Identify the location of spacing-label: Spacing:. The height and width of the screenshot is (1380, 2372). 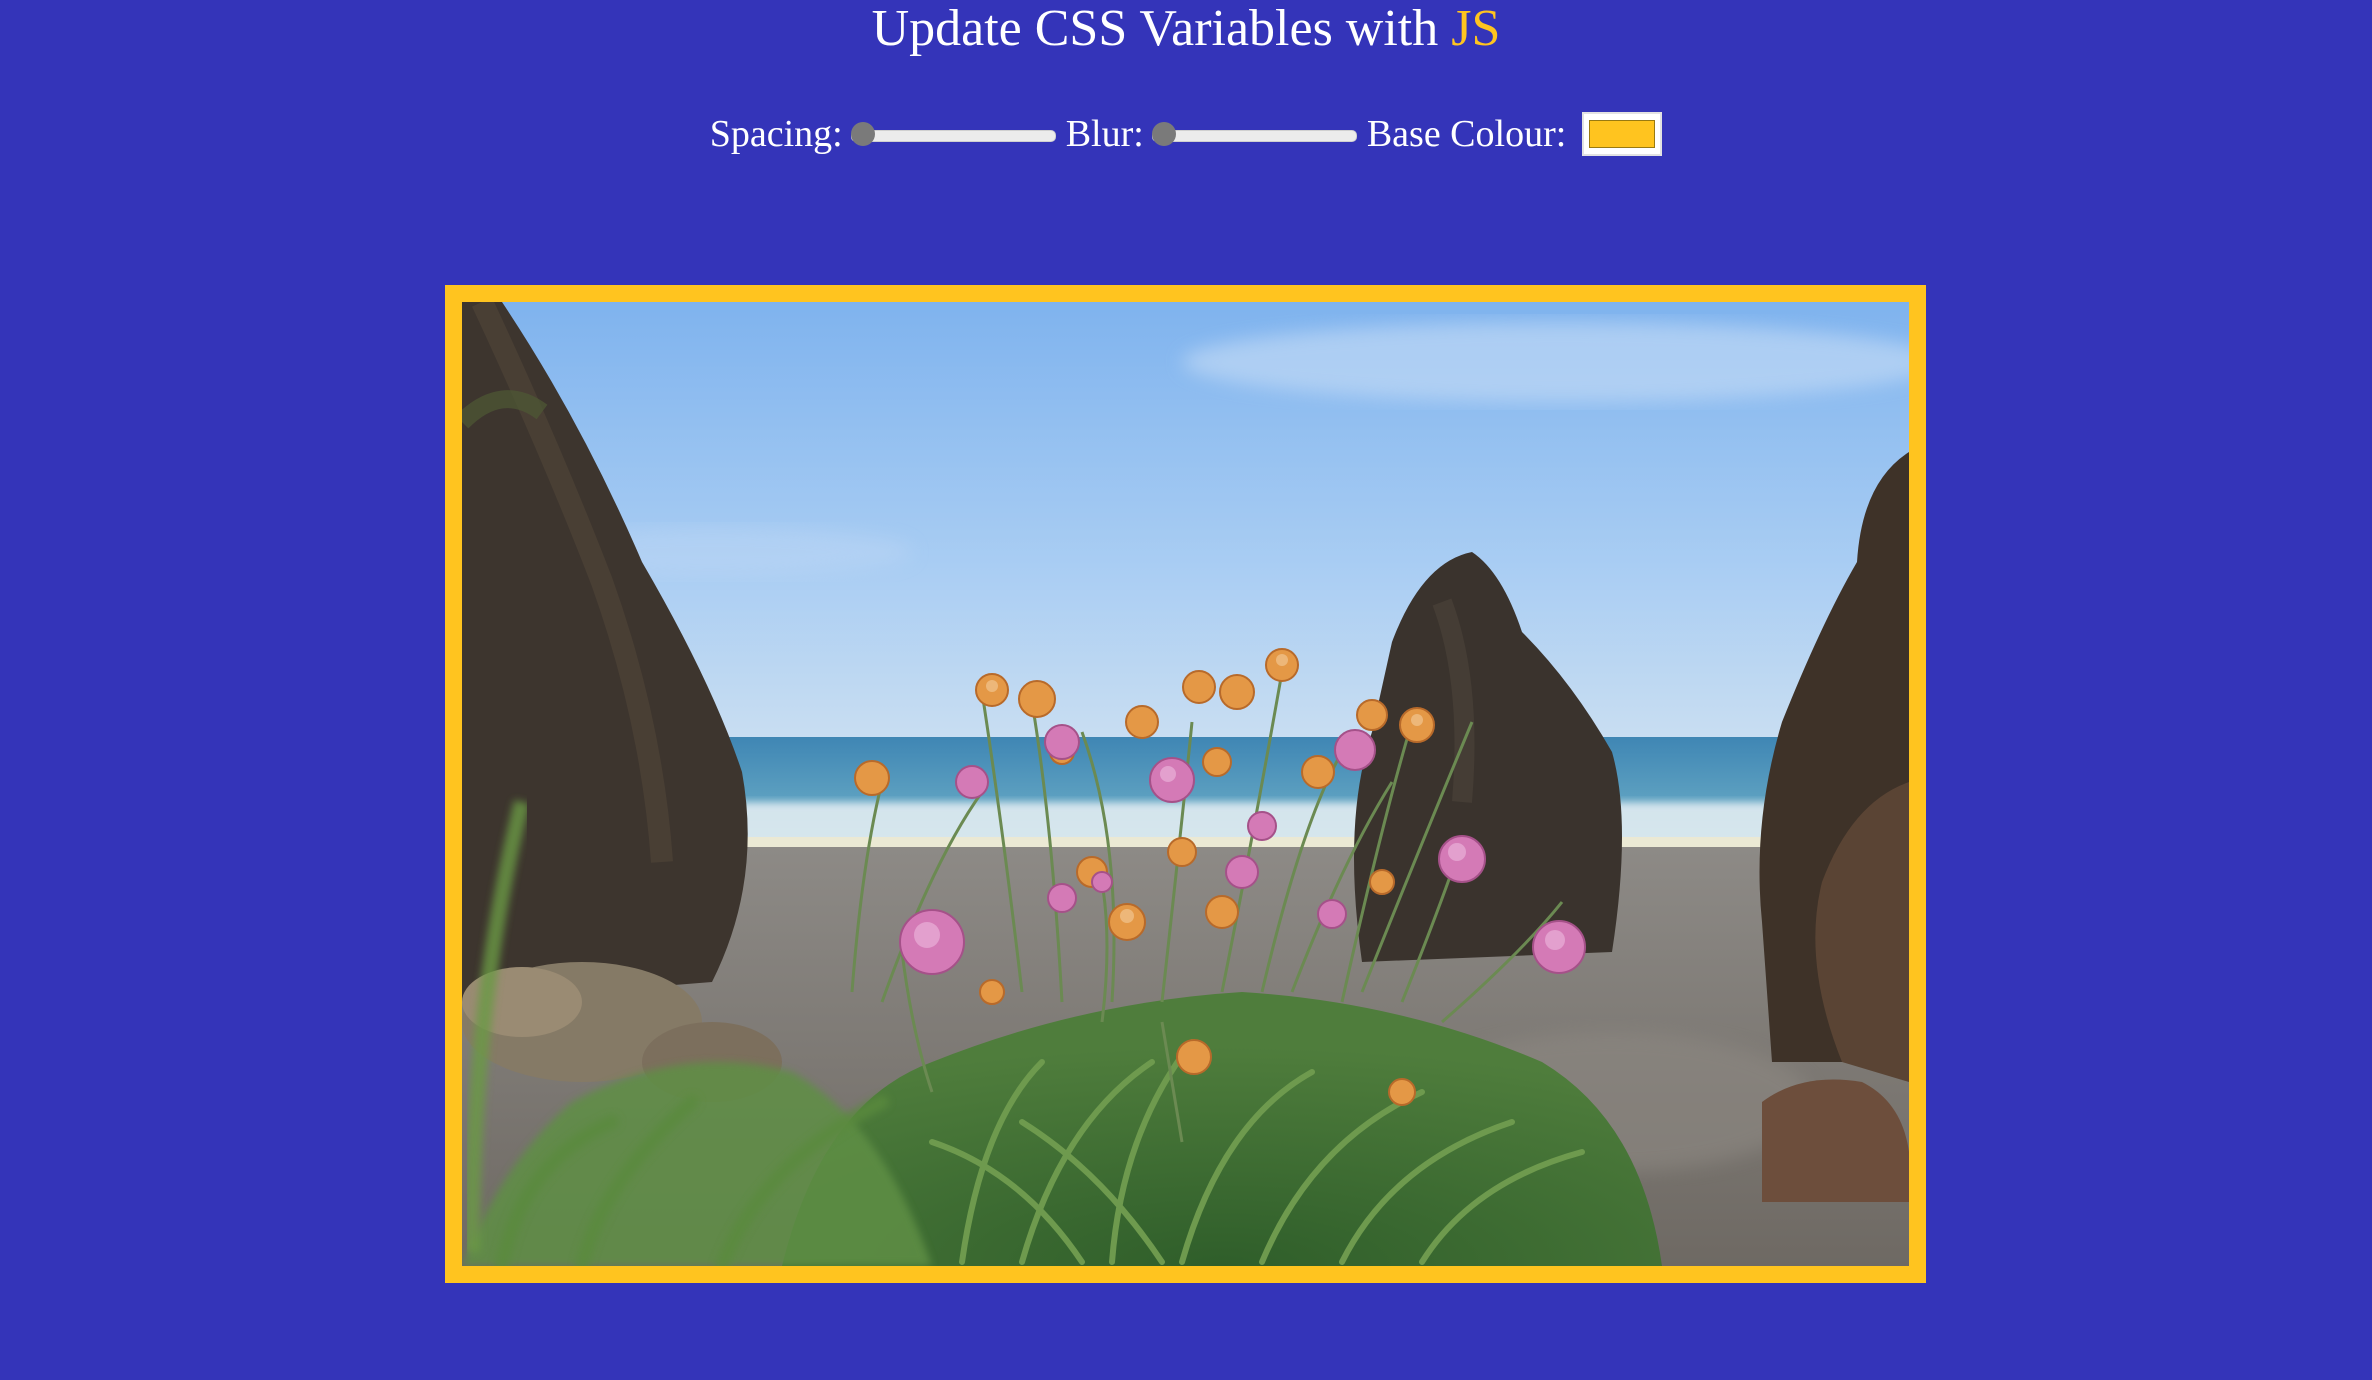
(776, 134).